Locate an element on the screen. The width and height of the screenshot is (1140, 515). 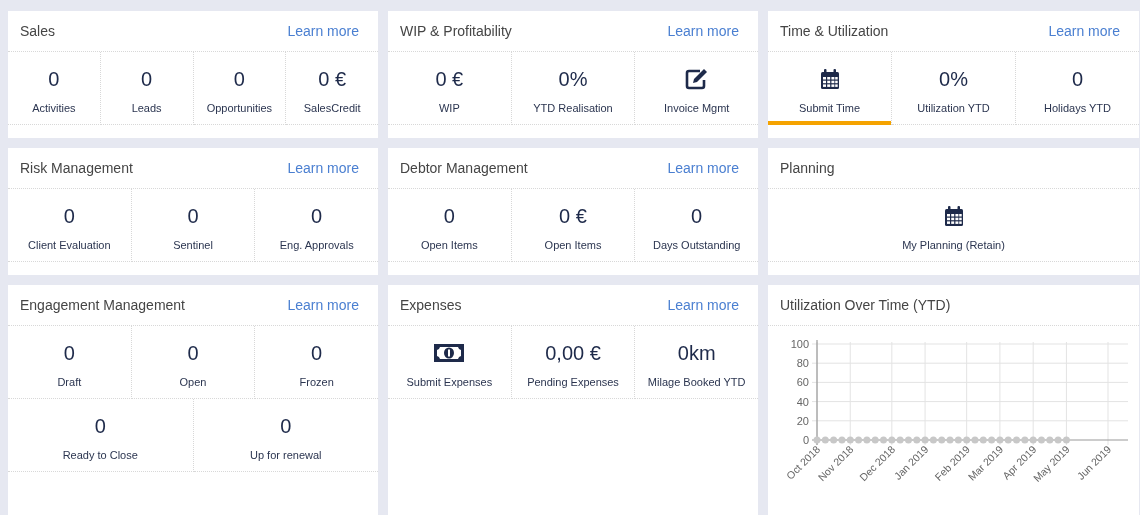
stat-label: Milage Booked YTD is located at coordinates (696, 382).